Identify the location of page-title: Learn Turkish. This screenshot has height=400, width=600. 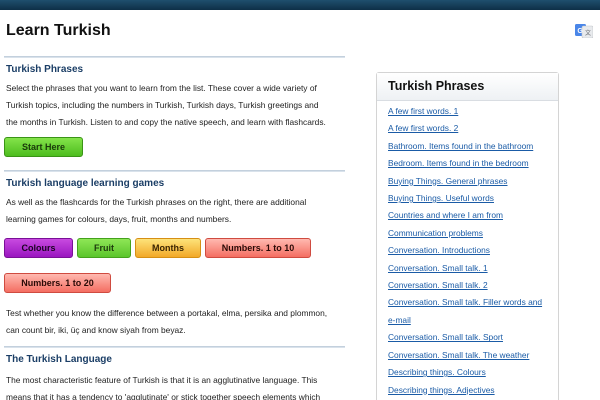
(58, 30).